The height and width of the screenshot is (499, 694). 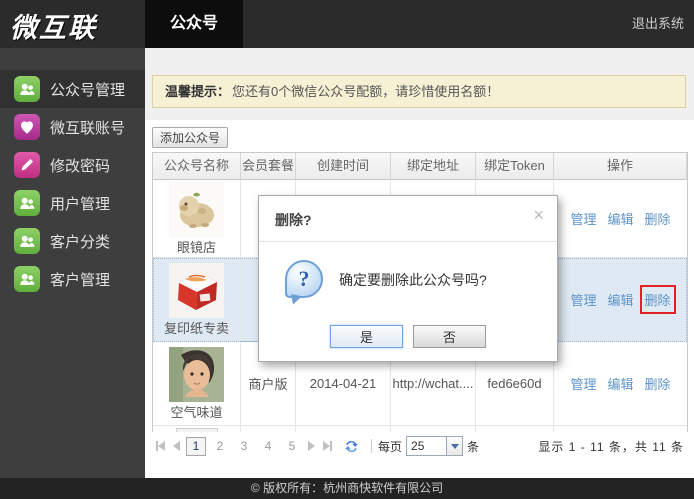 What do you see at coordinates (304, 279) in the screenshot?
I see `question-icon` at bounding box center [304, 279].